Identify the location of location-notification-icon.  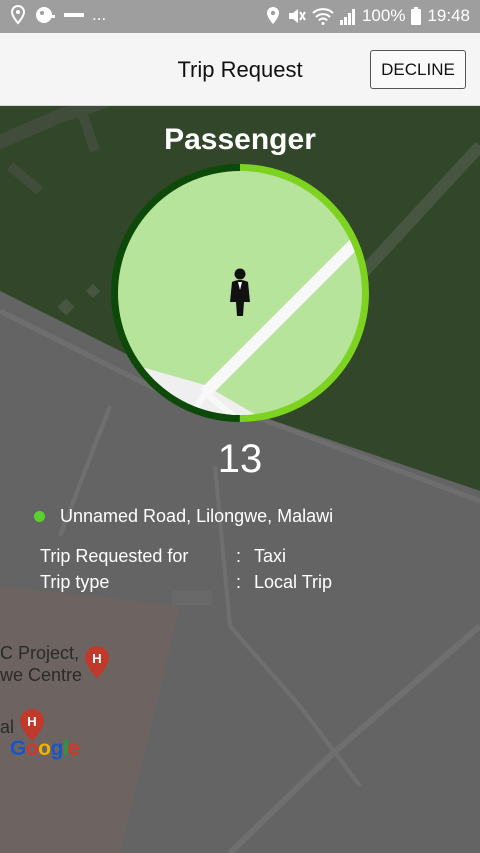
(18, 15).